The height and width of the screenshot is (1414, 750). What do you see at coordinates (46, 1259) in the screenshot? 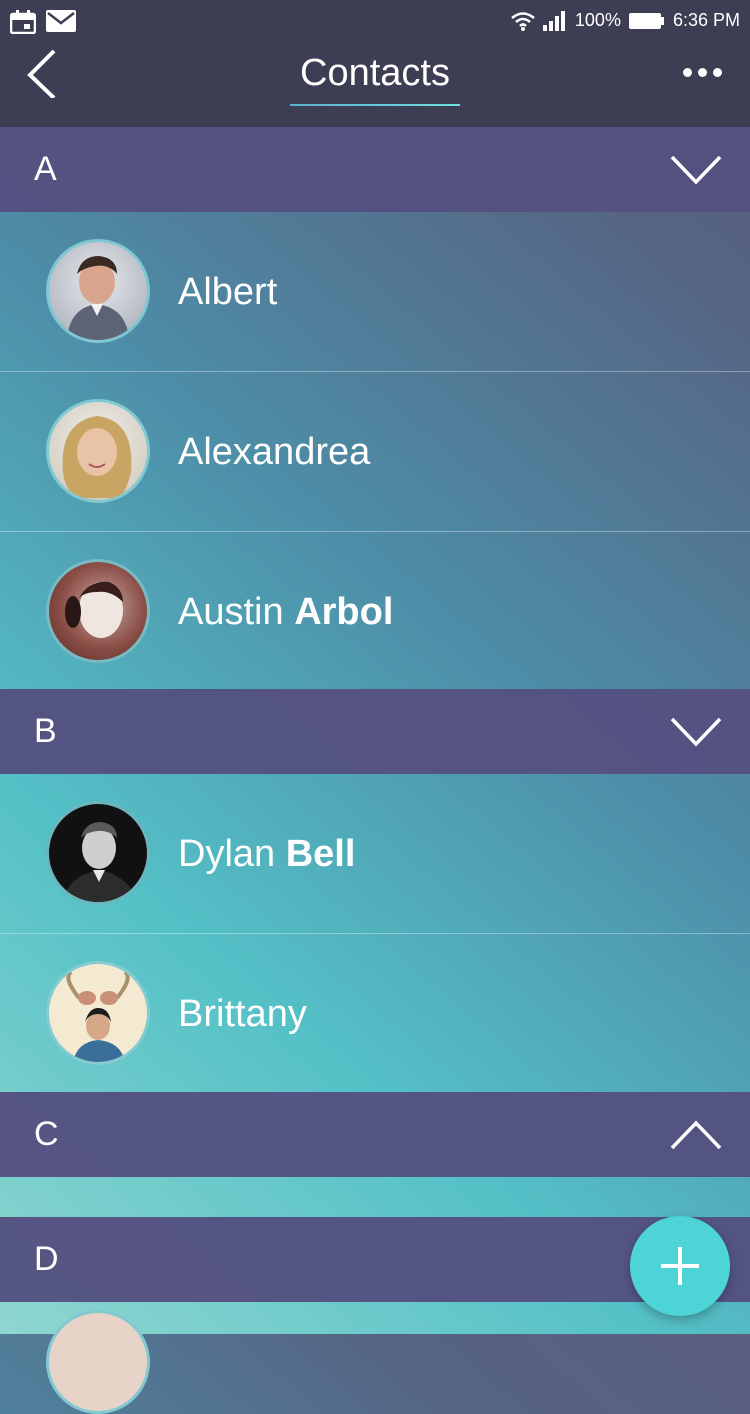
I see `section-letter: D` at bounding box center [46, 1259].